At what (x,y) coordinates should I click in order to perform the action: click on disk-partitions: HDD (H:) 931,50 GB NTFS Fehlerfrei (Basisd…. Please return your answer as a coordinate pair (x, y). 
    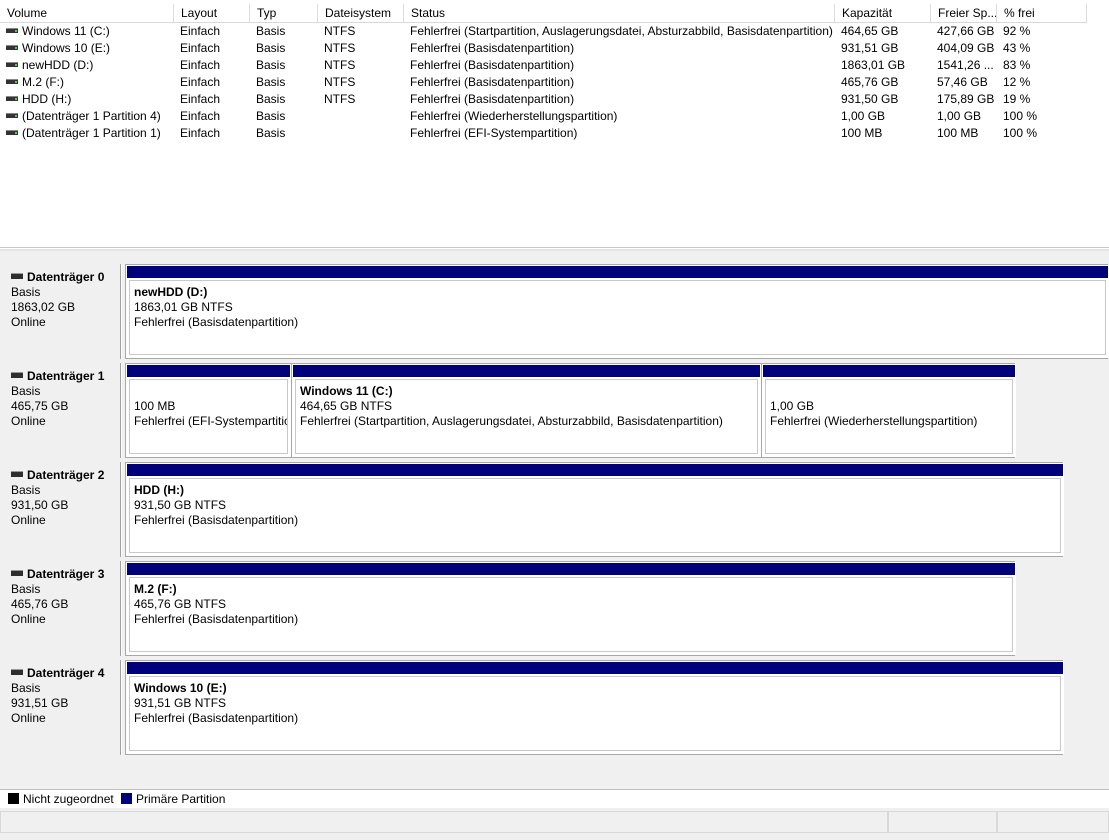
    Looking at the image, I should click on (594, 509).